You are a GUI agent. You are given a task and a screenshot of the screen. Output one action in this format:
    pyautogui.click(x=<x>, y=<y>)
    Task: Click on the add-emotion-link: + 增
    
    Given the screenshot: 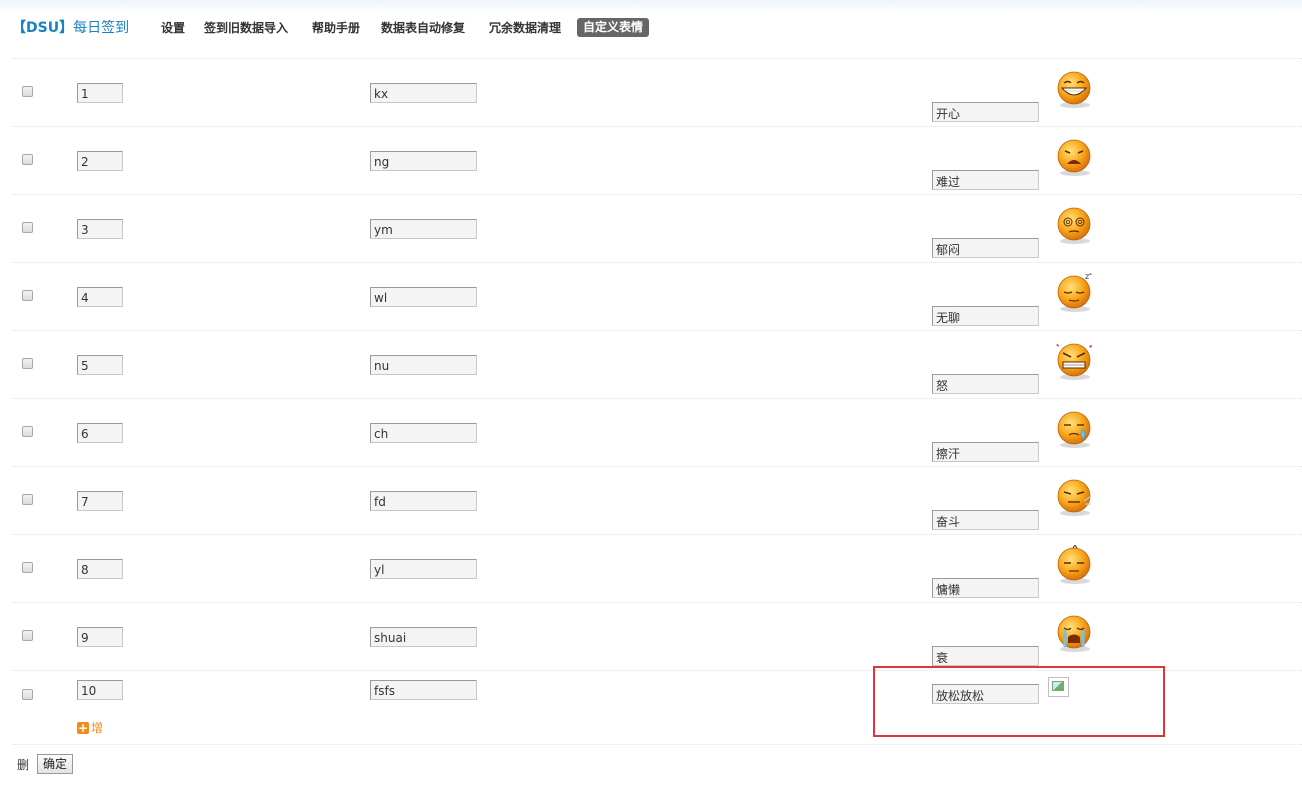 What is the action you would take?
    pyautogui.click(x=90, y=727)
    